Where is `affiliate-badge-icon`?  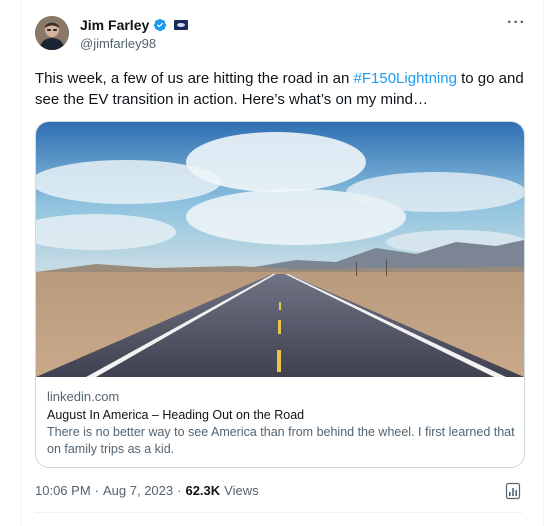 affiliate-badge-icon is located at coordinates (181, 25).